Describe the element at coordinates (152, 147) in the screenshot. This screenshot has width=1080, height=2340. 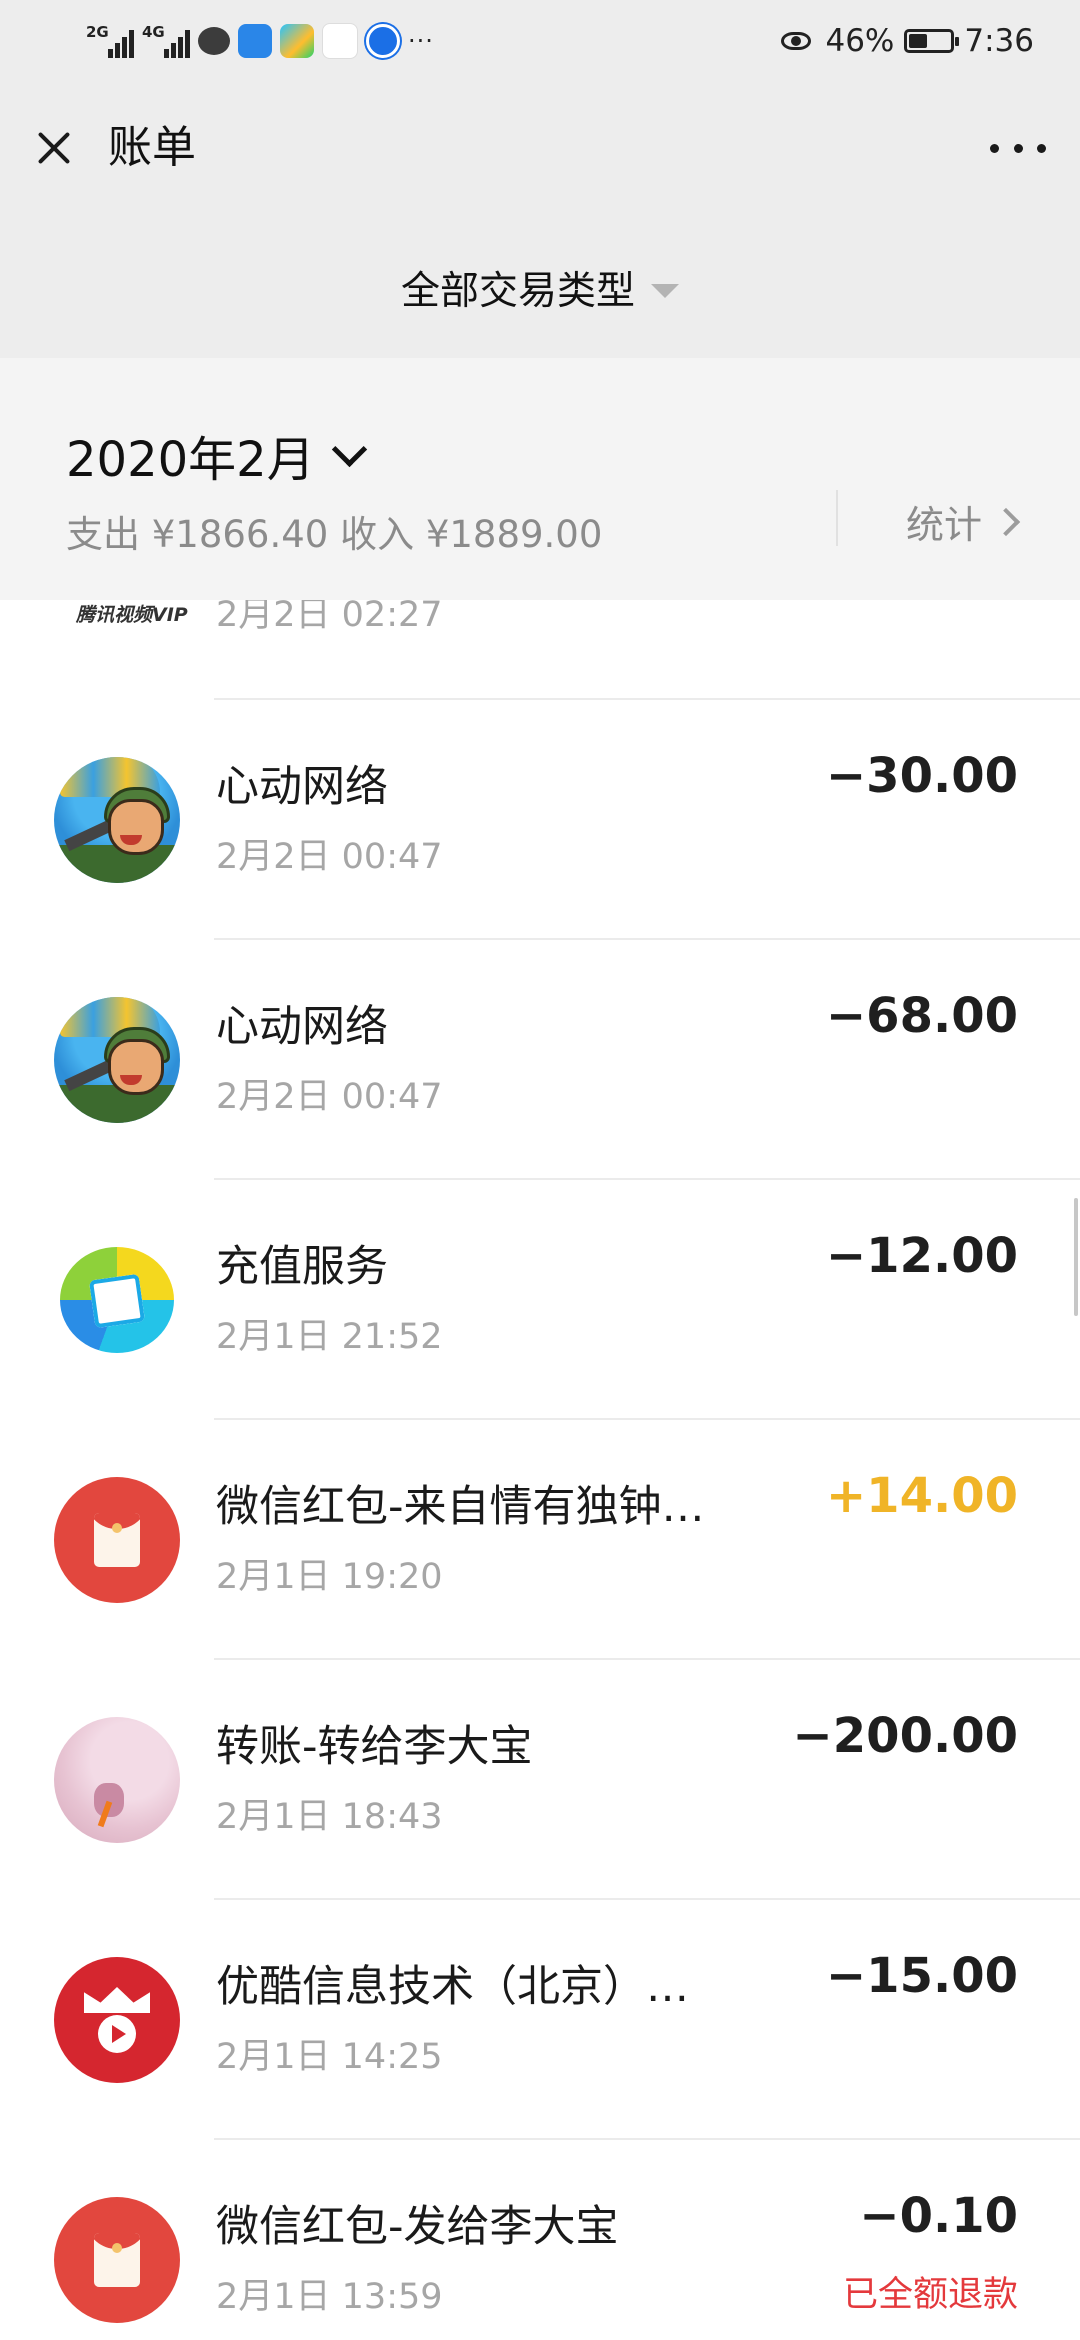
I see `page-title: 账单` at that location.